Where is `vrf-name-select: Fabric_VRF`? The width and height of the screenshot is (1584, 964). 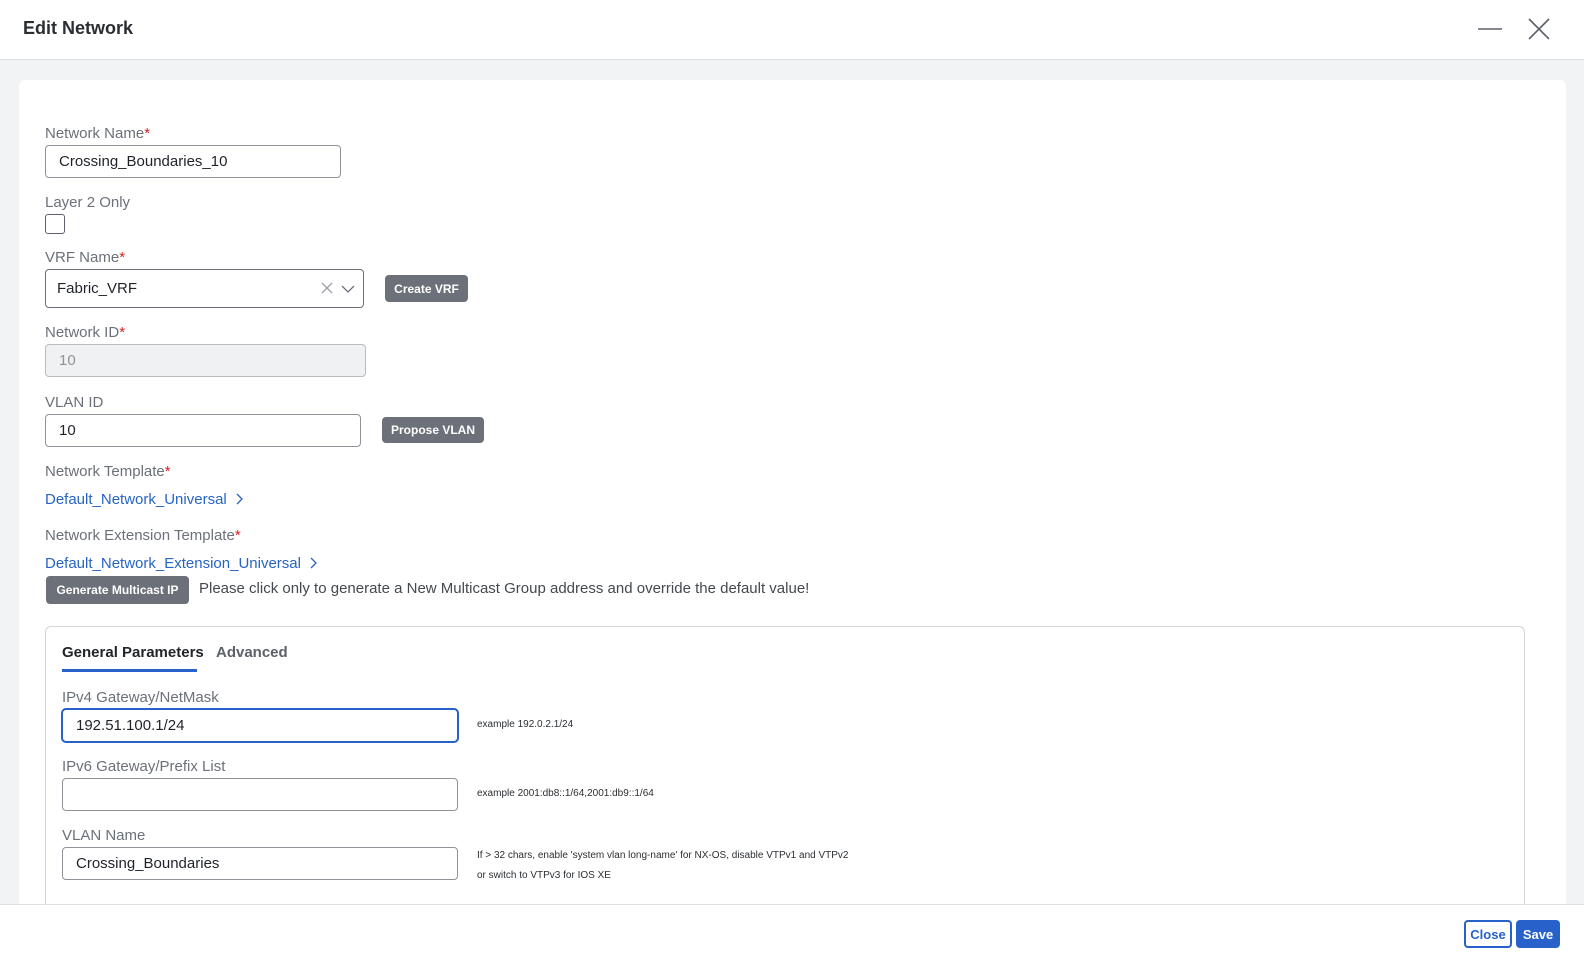
vrf-name-select: Fabric_VRF is located at coordinates (204, 288).